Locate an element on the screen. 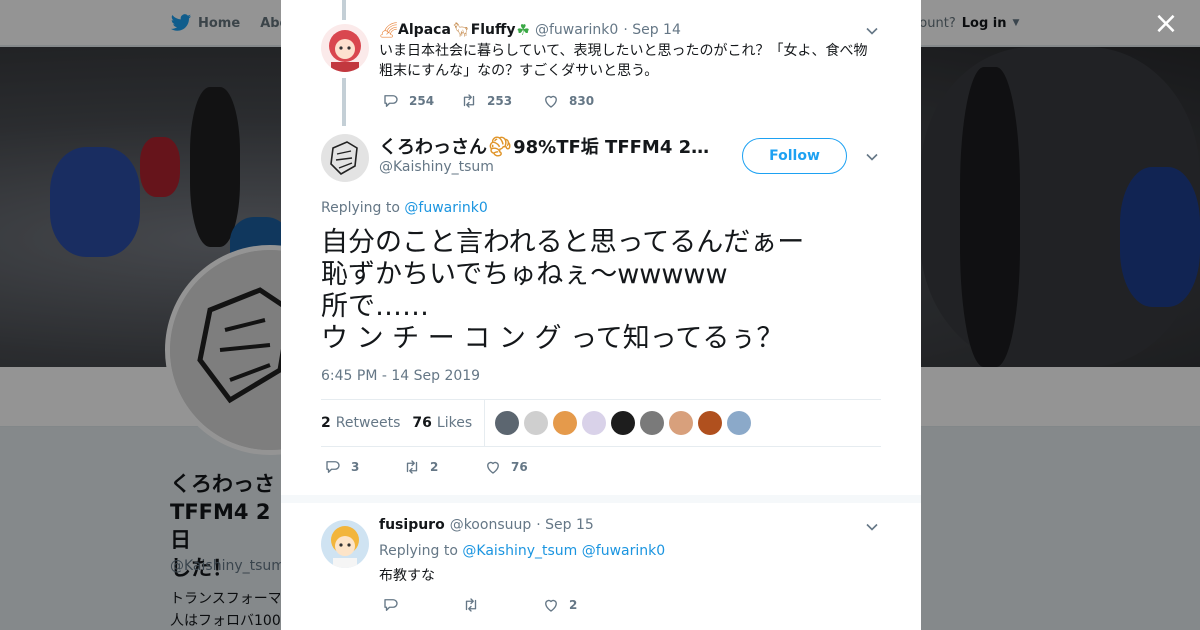 The image size is (1200, 630). likes-stat: 76 Likes is located at coordinates (442, 423).